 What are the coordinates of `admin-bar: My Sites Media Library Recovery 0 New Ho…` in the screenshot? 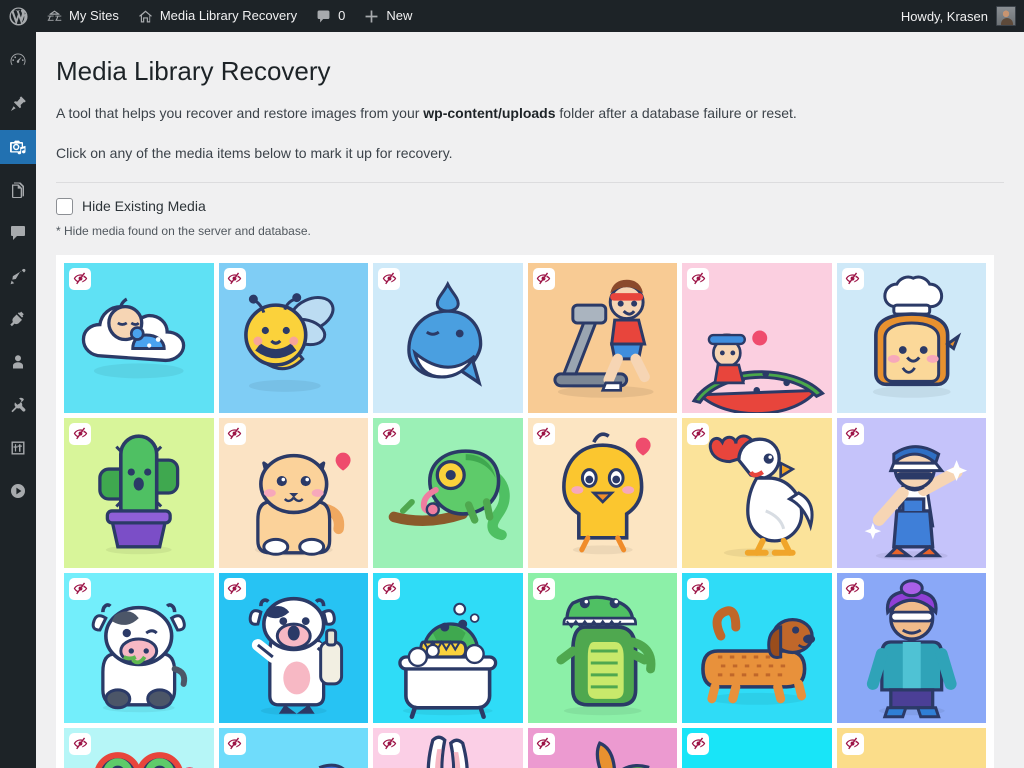 It's located at (512, 16).